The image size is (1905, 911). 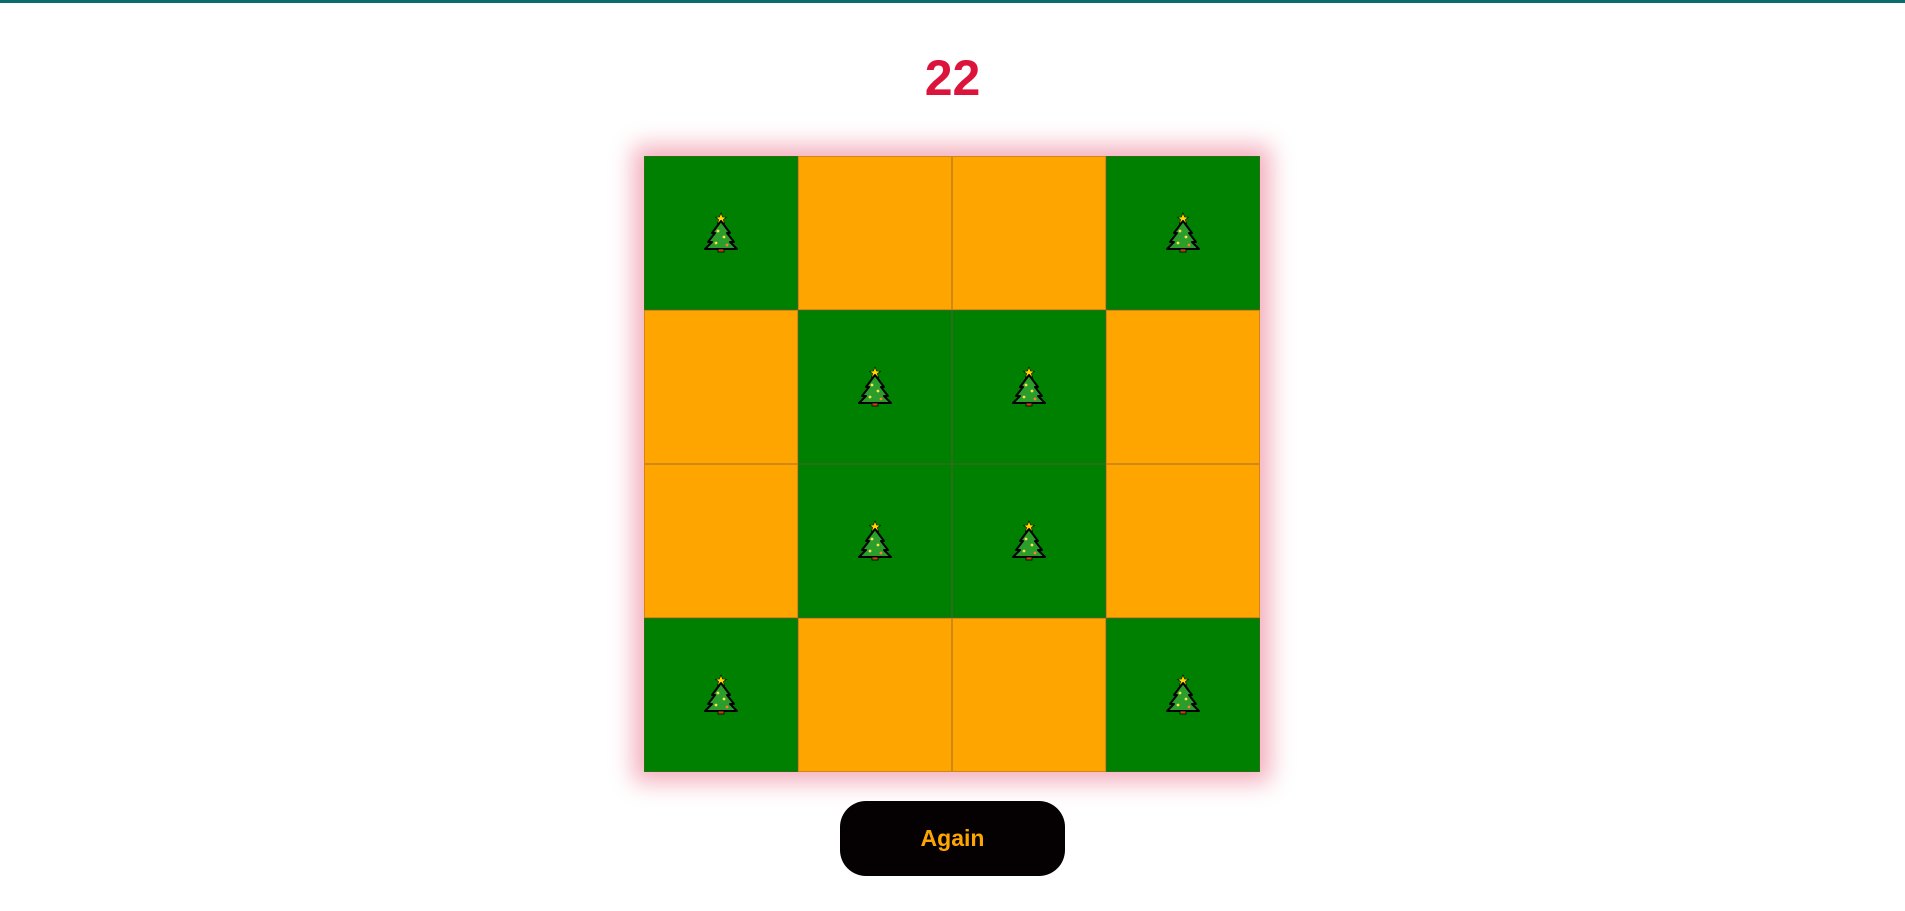 I want to click on board-cell-r2-c3, so click(x=1029, y=387).